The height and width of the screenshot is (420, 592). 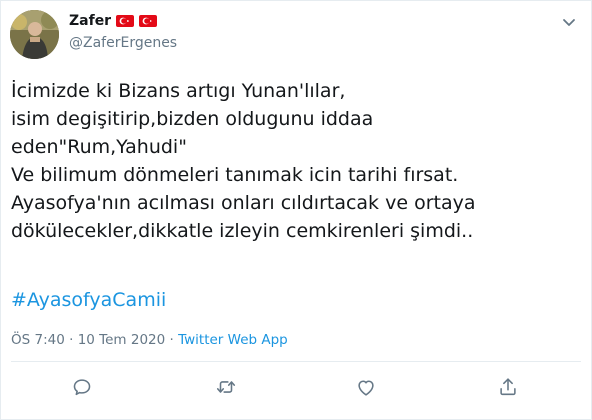 What do you see at coordinates (113, 21) in the screenshot?
I see `author-name-row: Zafer` at bounding box center [113, 21].